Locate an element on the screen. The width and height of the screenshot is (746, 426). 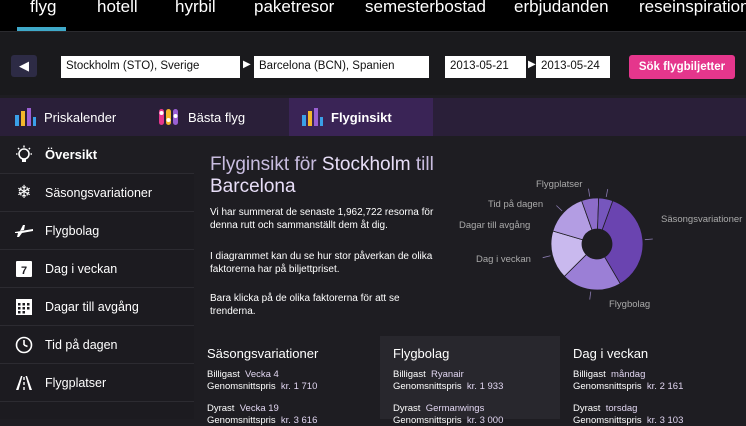
nav-hotell: hotell is located at coordinates (117, 8).